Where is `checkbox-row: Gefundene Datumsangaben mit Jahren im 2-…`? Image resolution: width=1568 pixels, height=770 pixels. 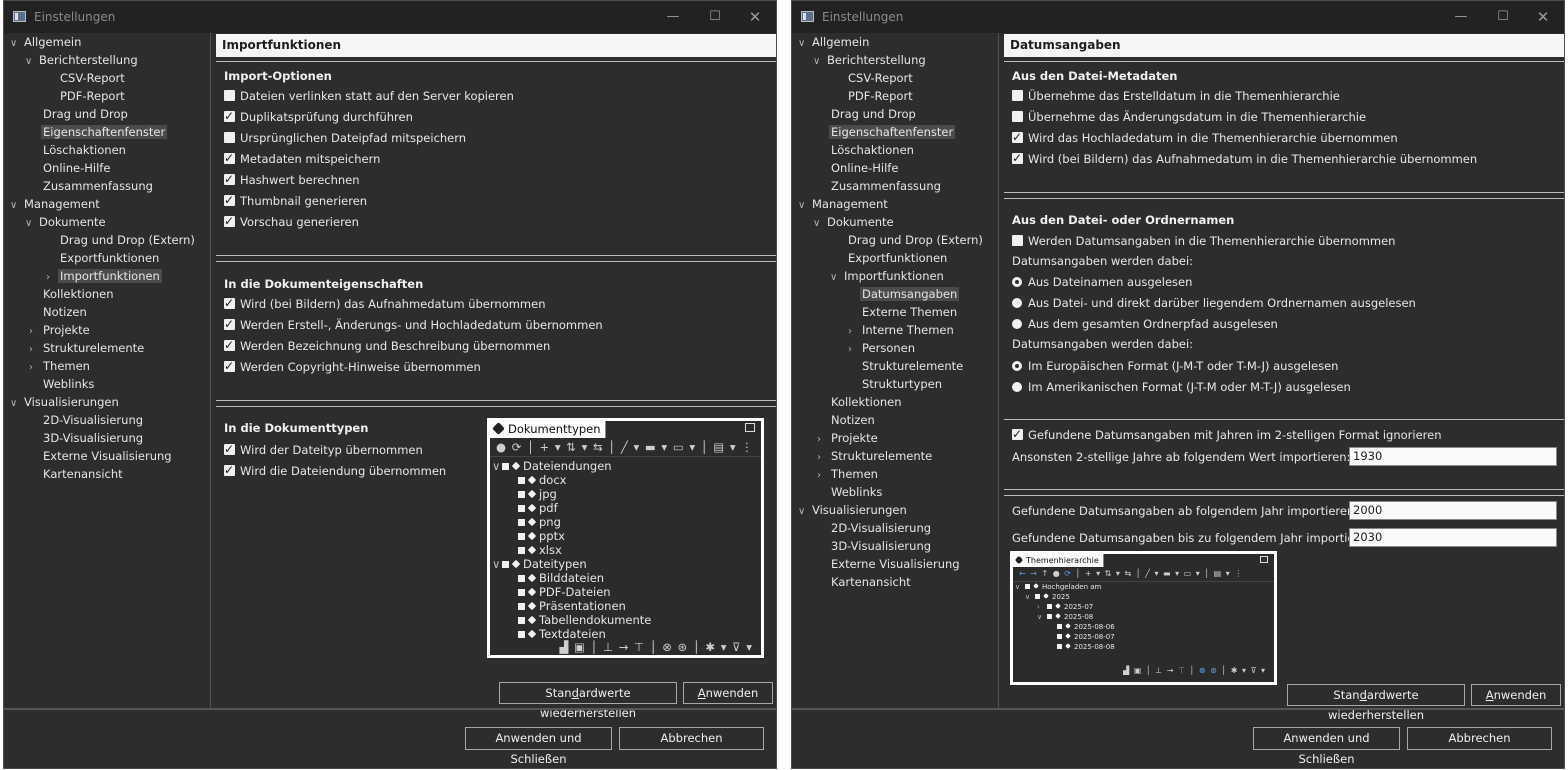
checkbox-row: Gefundene Datumsangaben mit Jahren im 2-… is located at coordinates (1227, 434).